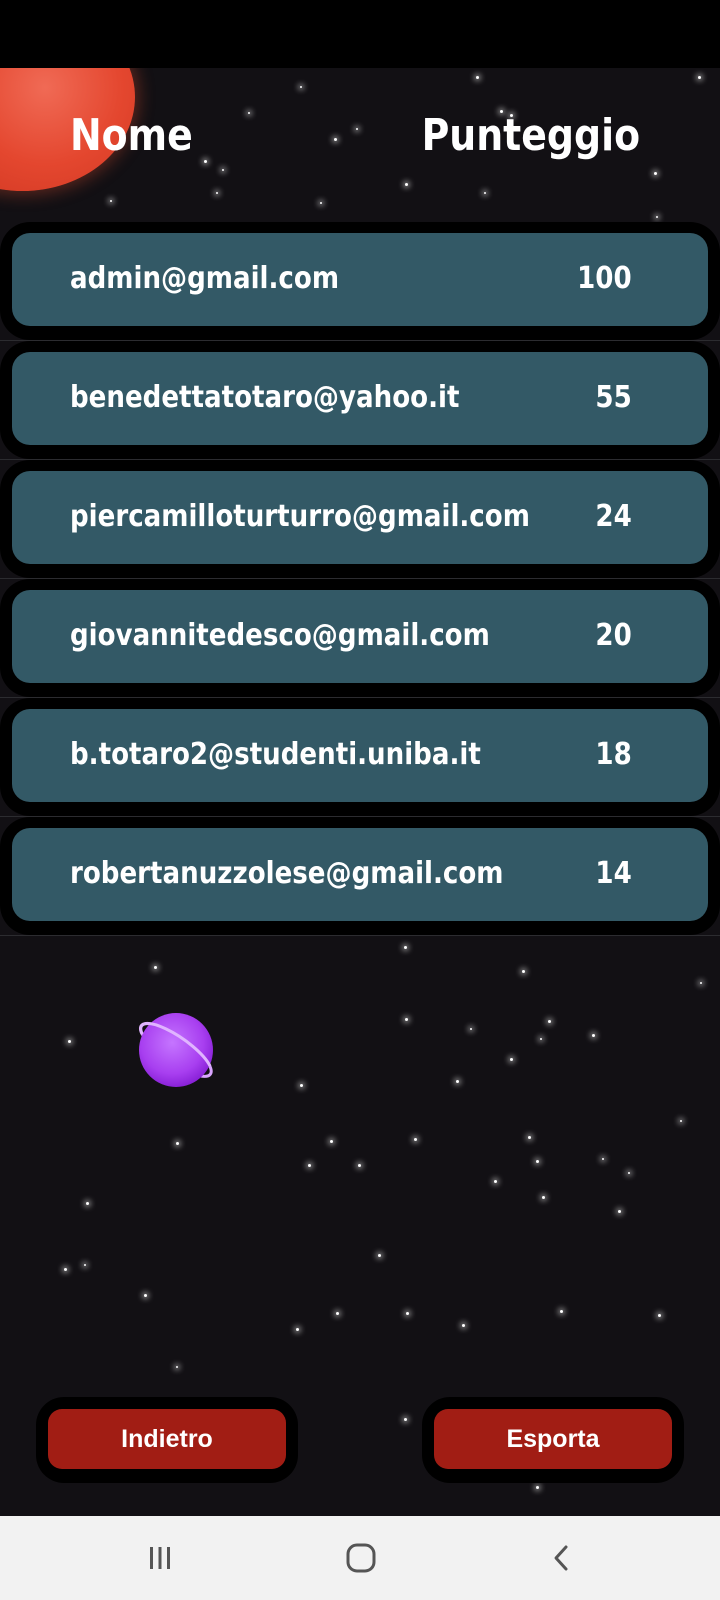 The image size is (720, 1600). I want to click on player-score: 24, so click(613, 516).